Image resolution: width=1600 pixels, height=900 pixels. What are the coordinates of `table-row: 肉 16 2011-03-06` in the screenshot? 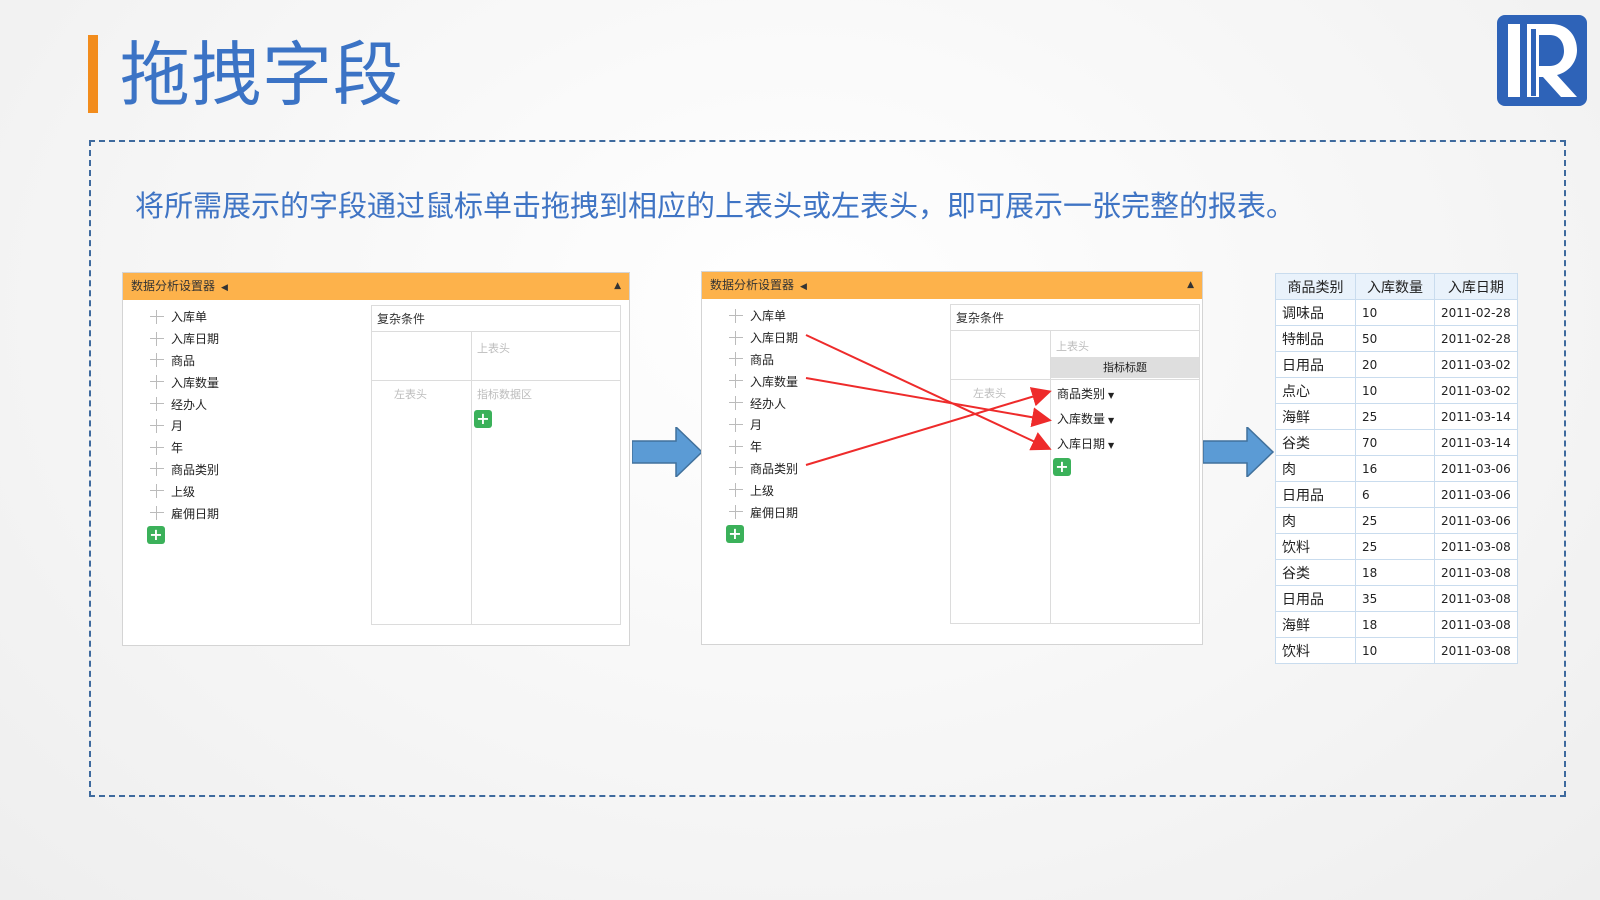 It's located at (1396, 468).